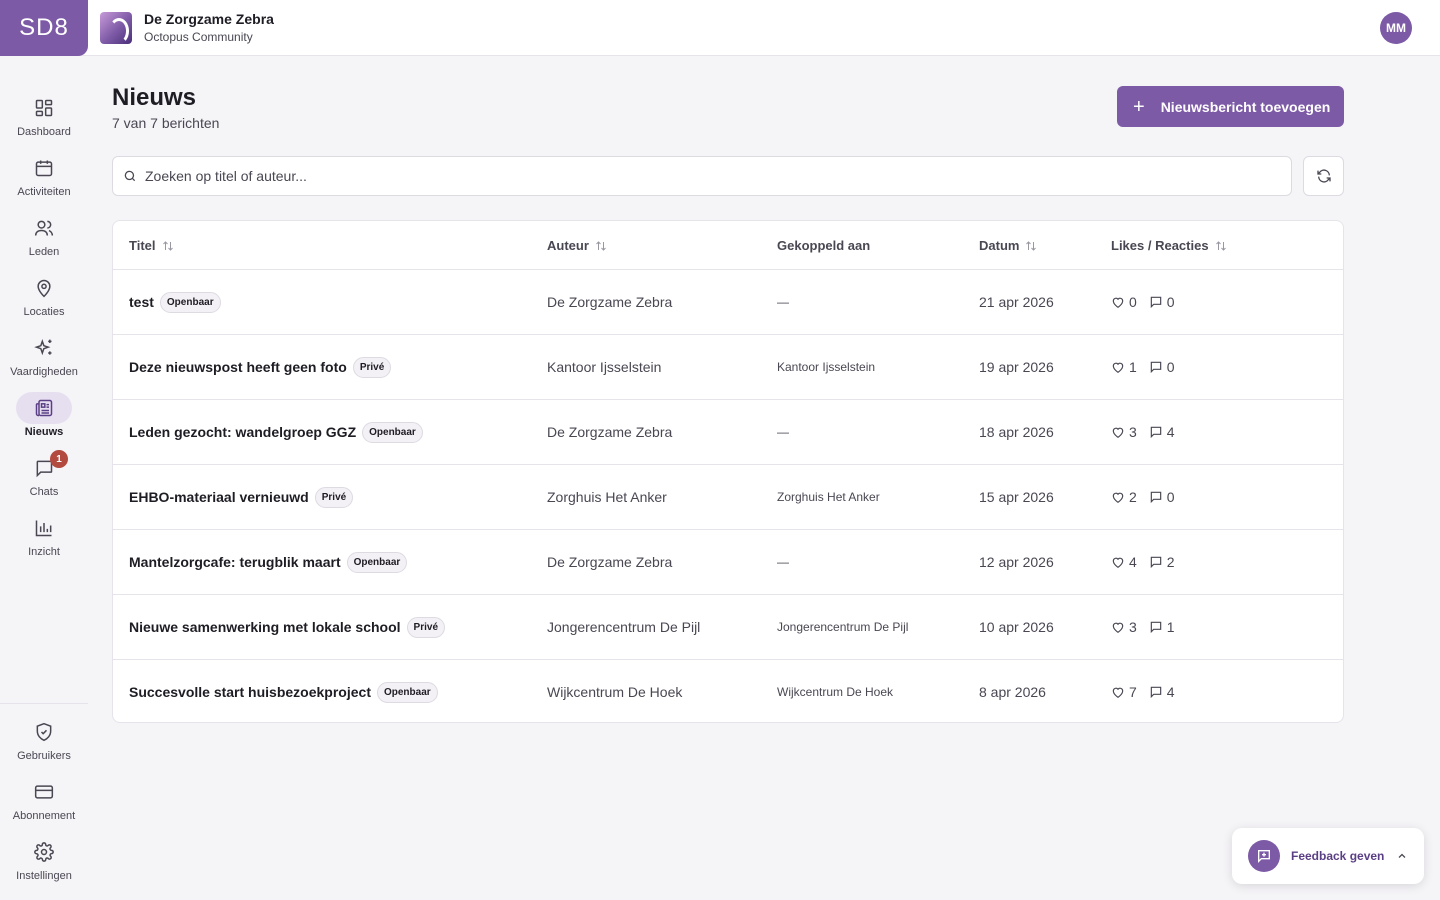  I want to click on column-header-likes-reacties: Likes / Reacties, so click(1169, 245).